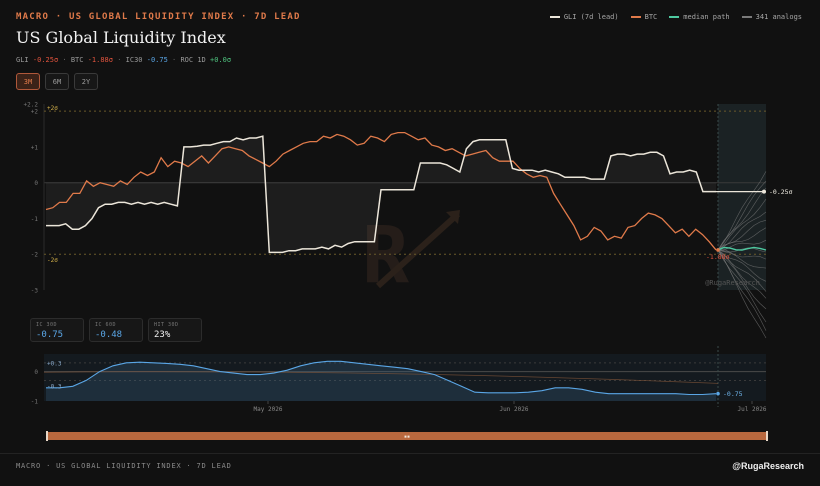  I want to click on y-tick-label: 0, so click(36, 183).